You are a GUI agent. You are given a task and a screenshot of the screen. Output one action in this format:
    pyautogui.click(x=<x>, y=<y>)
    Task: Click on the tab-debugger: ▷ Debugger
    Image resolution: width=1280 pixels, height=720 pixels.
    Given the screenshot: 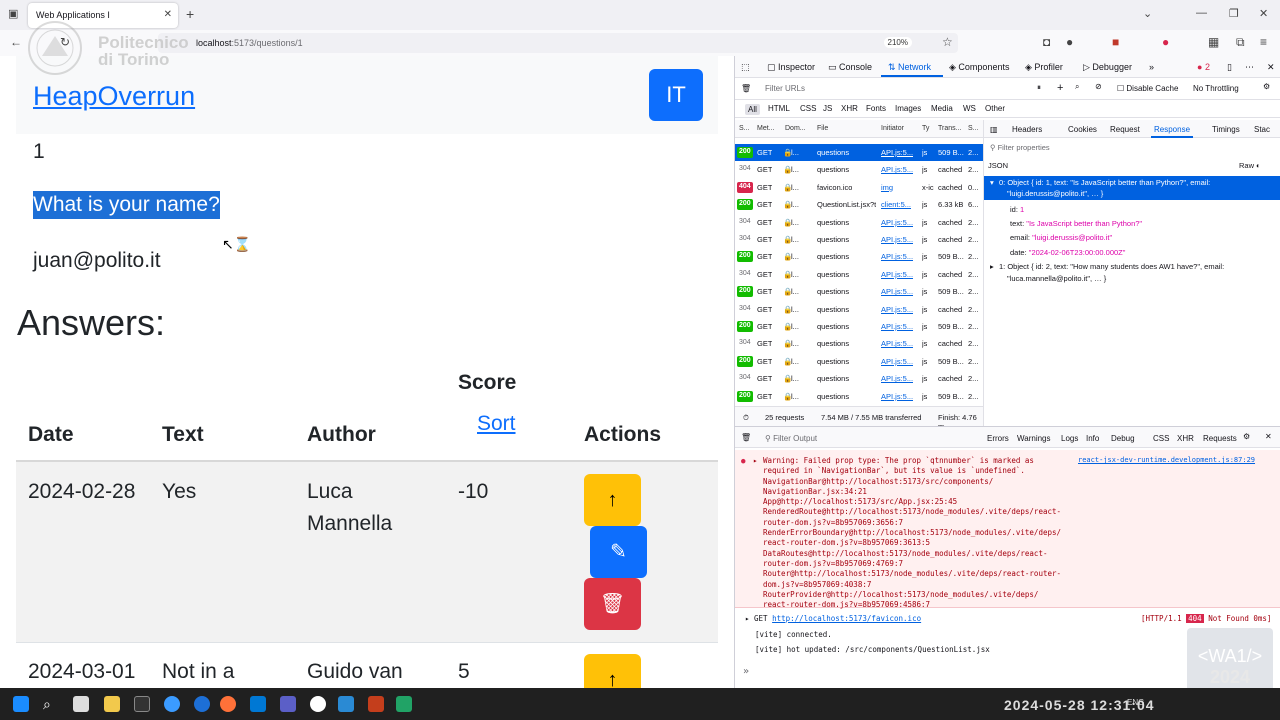 What is the action you would take?
    pyautogui.click(x=1107, y=67)
    